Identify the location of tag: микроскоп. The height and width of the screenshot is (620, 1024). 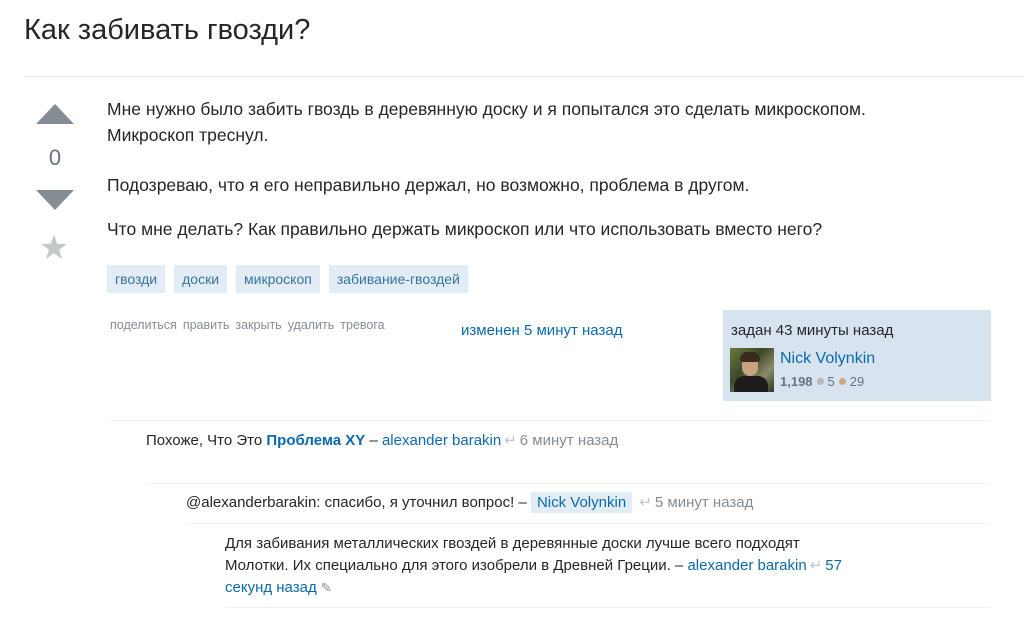
(278, 279).